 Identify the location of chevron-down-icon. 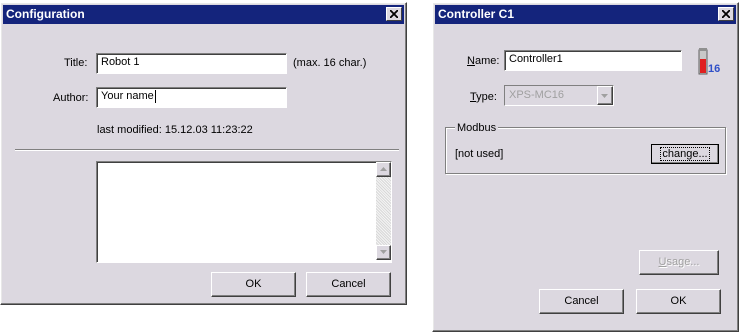
(604, 96).